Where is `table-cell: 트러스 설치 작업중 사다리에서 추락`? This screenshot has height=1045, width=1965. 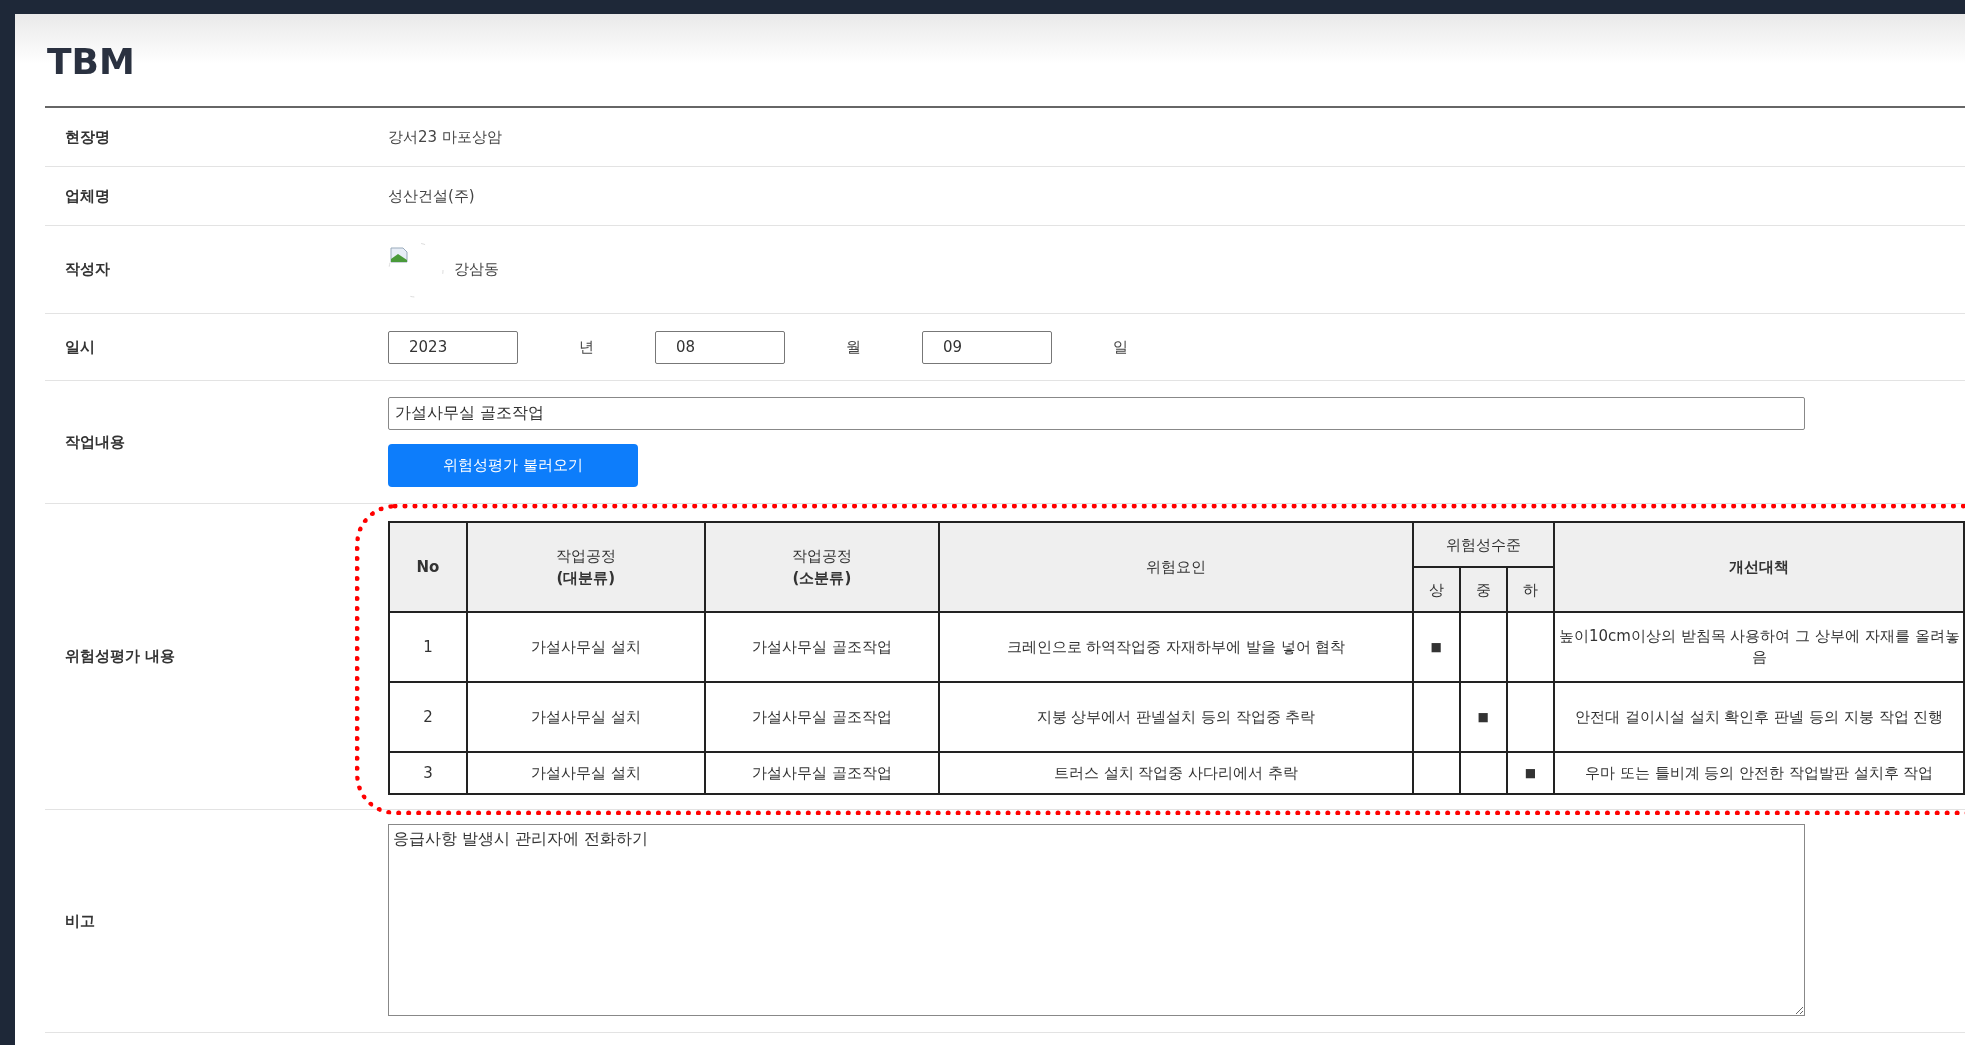
table-cell: 트러스 설치 작업중 사다리에서 추락 is located at coordinates (1176, 773).